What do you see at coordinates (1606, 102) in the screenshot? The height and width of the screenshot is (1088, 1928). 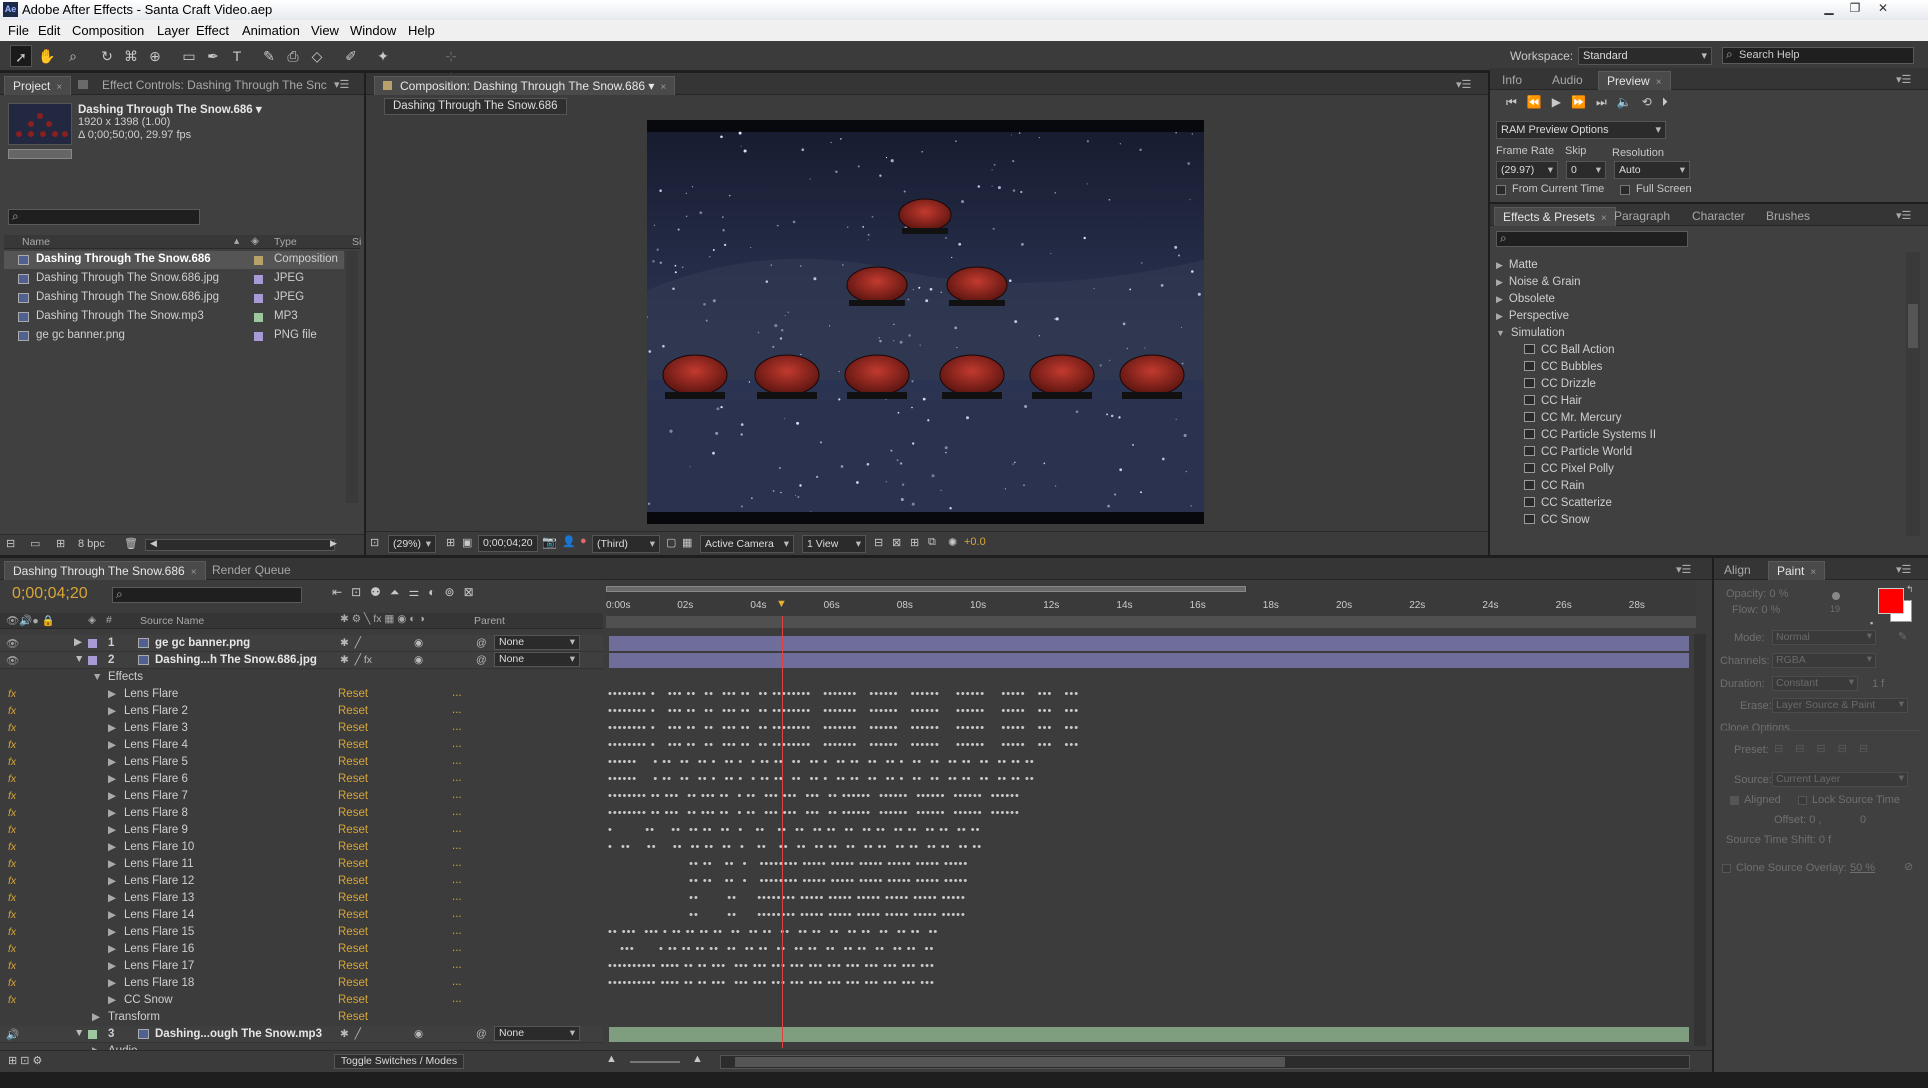 I see `last-frame-icon: ⏭` at bounding box center [1606, 102].